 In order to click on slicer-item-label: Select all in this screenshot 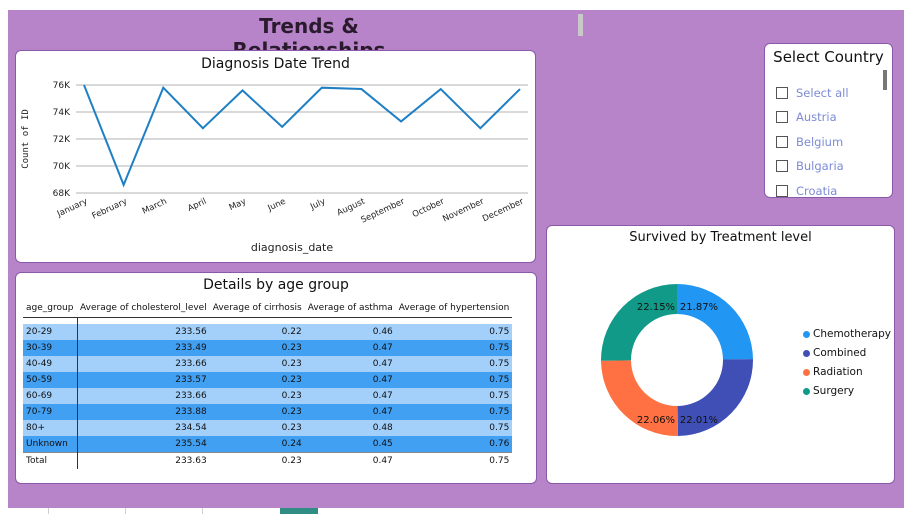, I will do `click(822, 93)`.